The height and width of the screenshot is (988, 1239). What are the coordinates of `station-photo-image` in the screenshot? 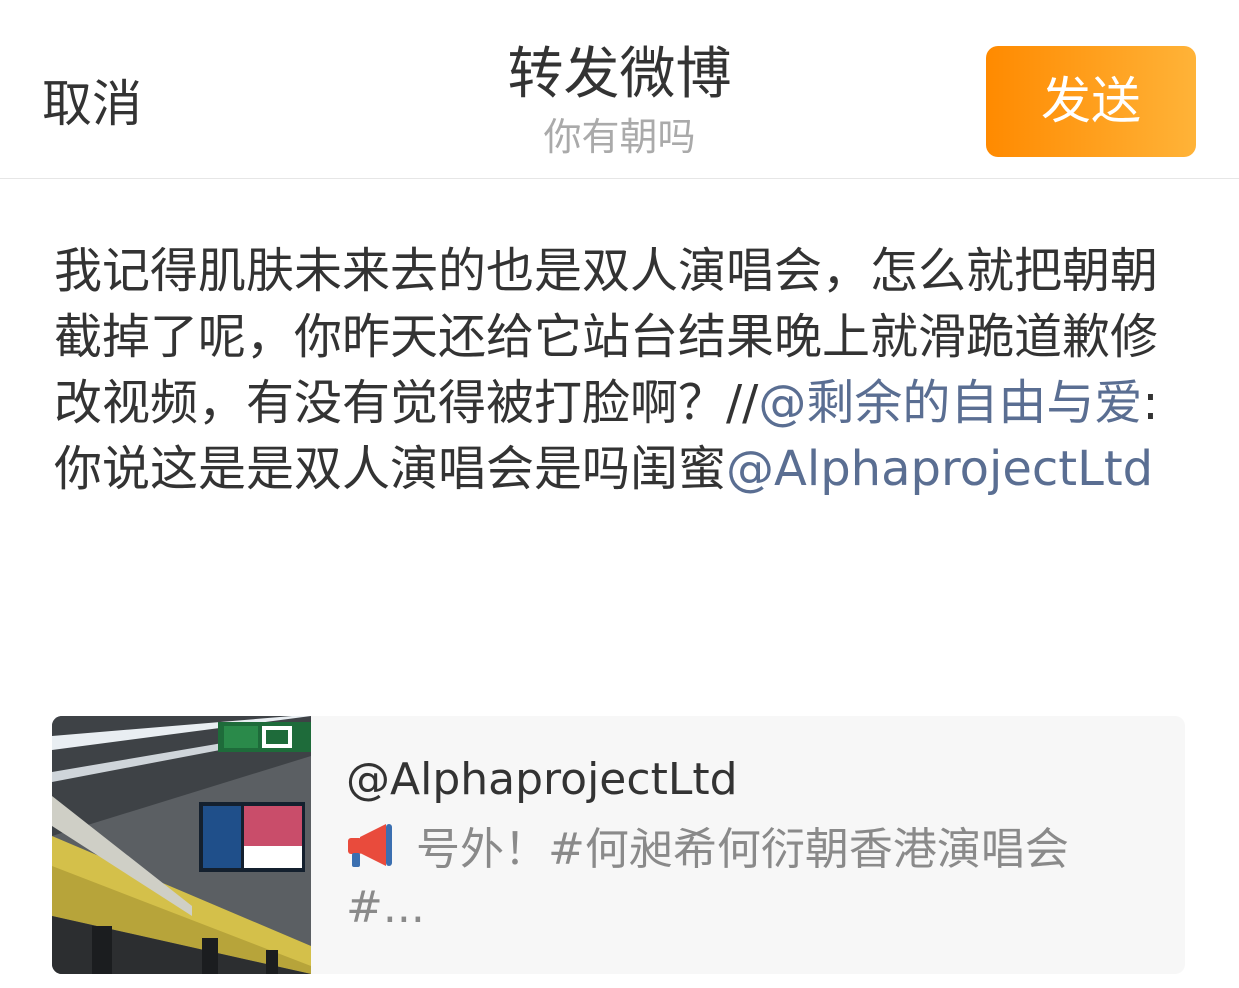 It's located at (181, 845).